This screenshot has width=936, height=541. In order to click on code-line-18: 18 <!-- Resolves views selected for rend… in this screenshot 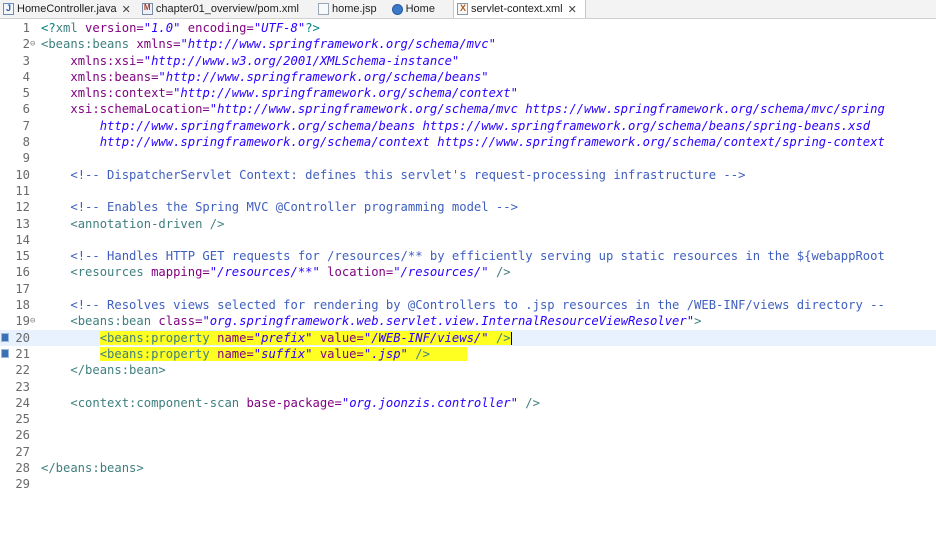, I will do `click(468, 305)`.